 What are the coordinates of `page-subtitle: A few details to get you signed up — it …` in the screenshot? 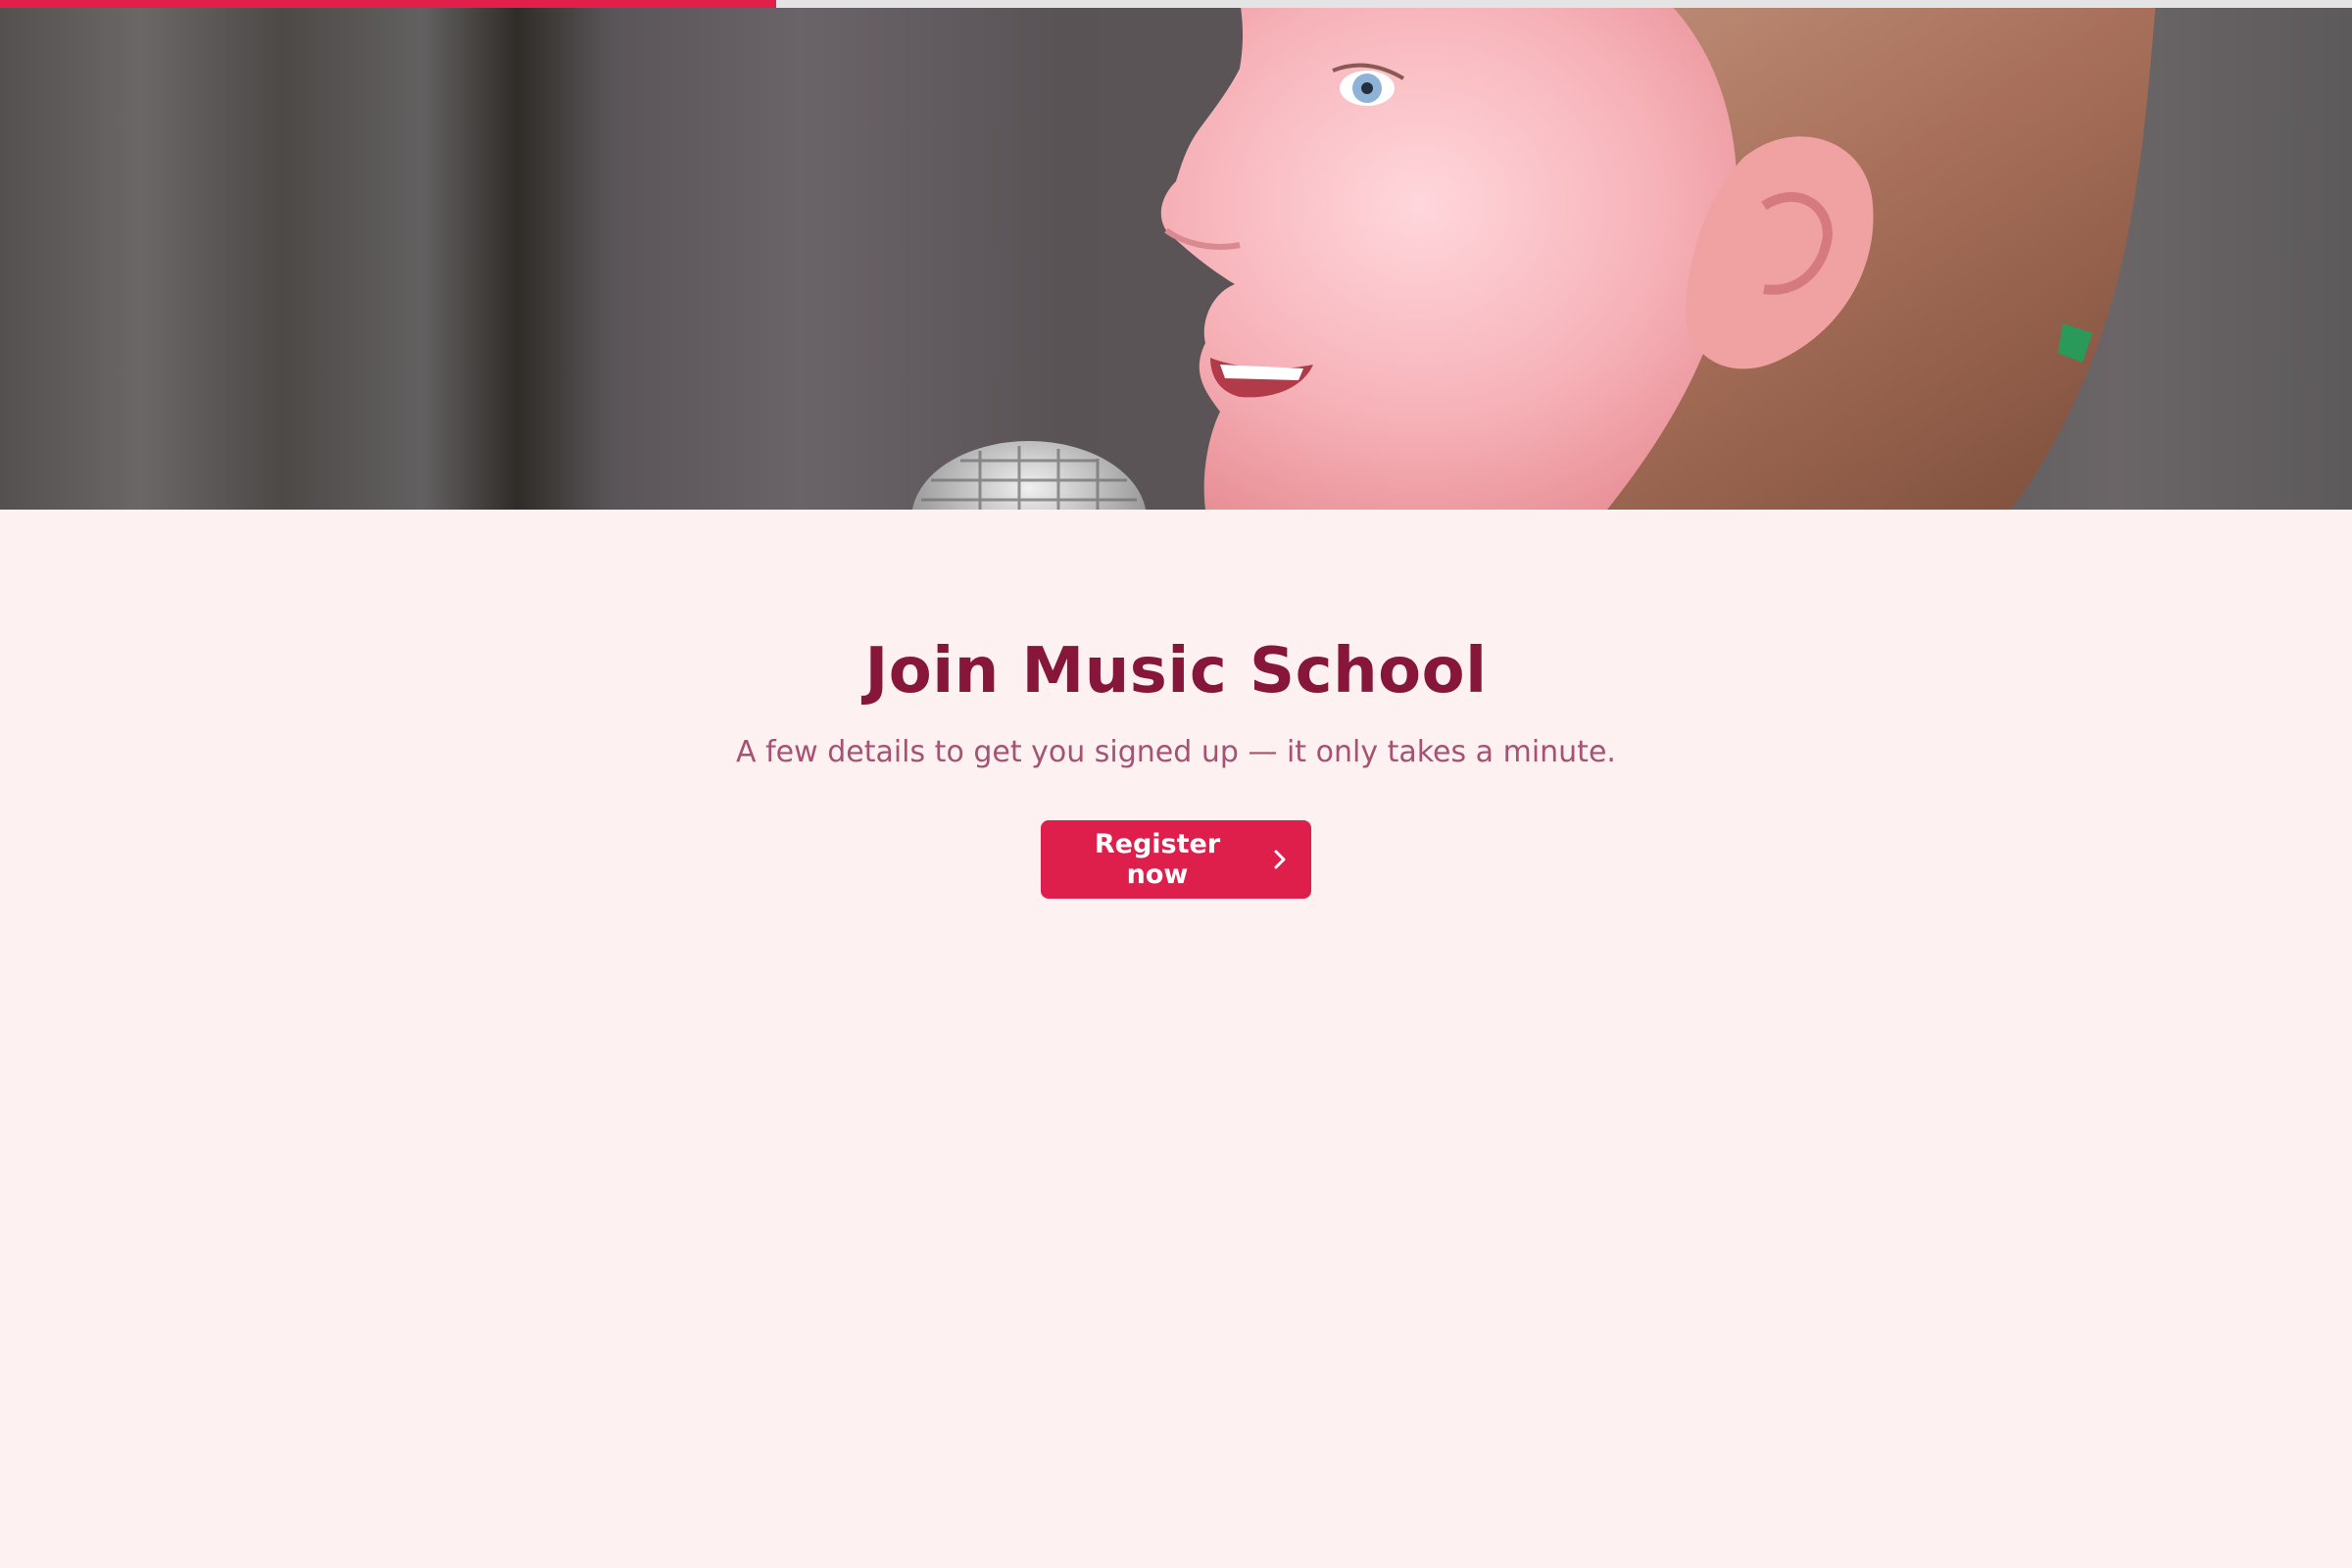 It's located at (1176, 752).